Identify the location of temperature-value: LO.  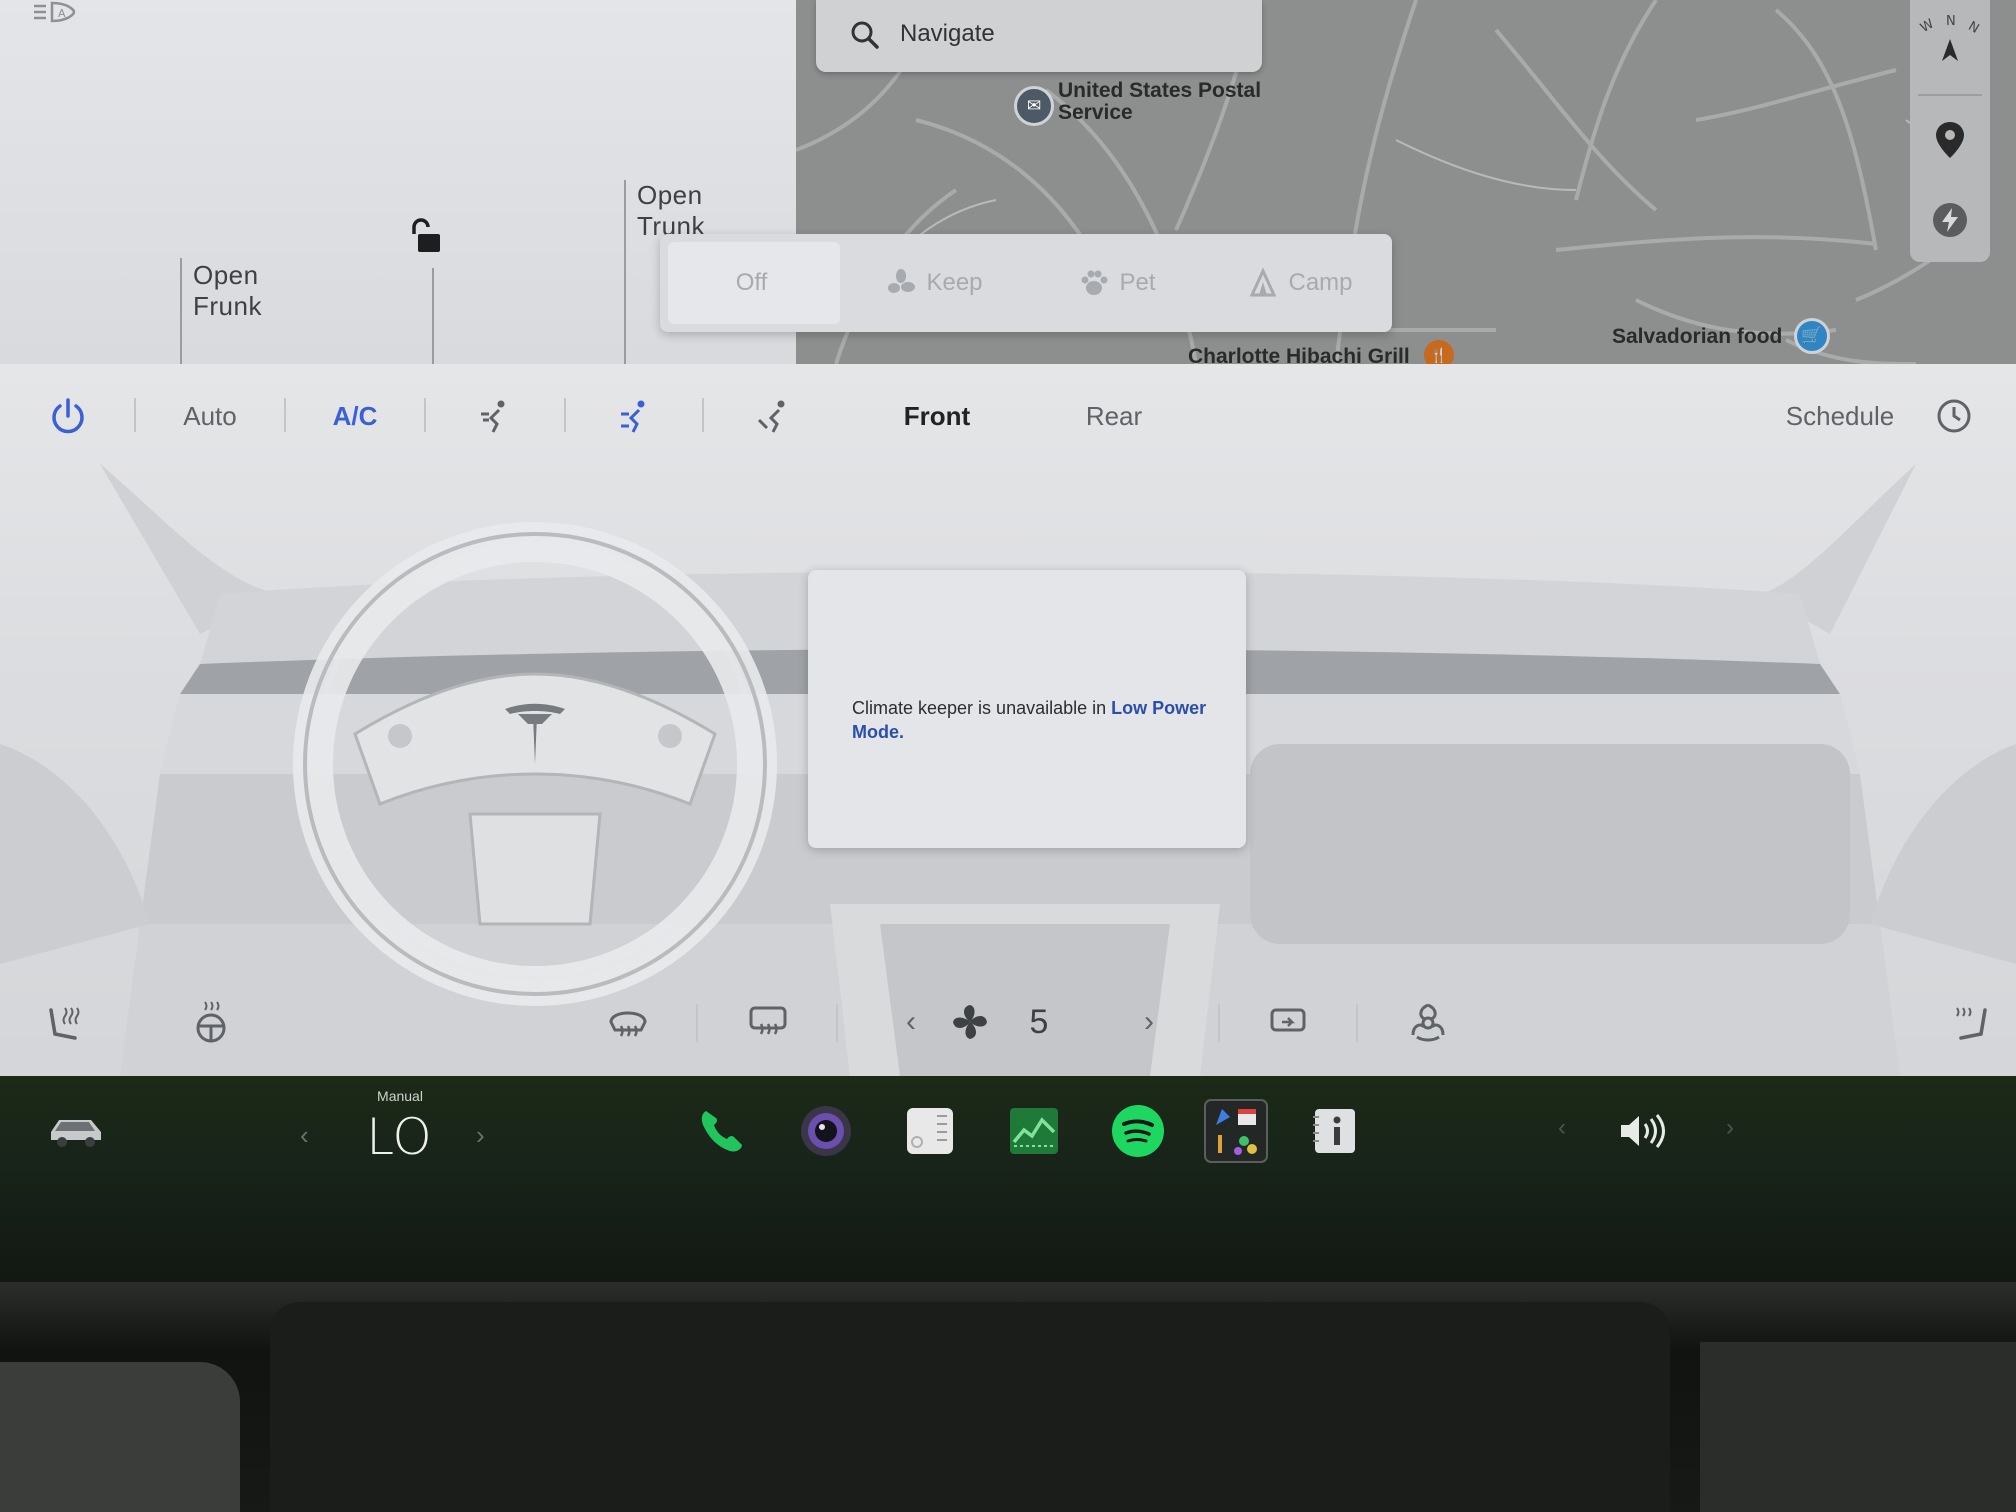
(399, 1137).